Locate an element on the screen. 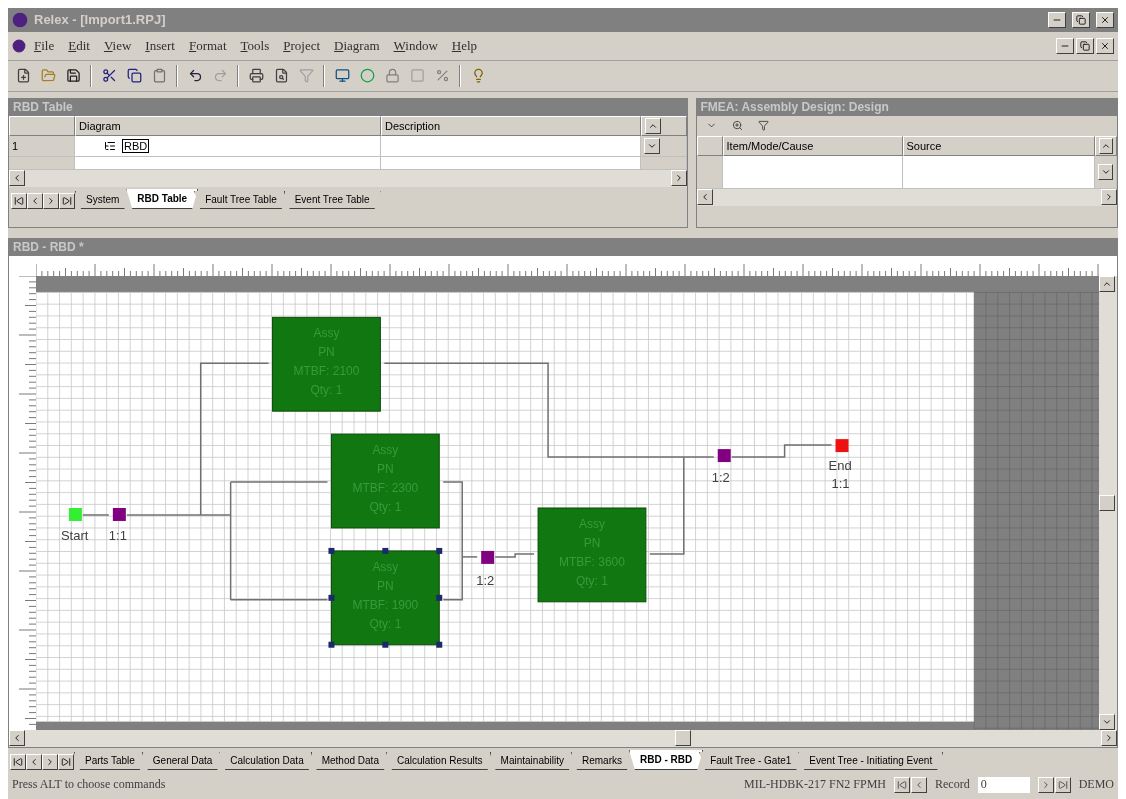 This screenshot has width=1126, height=799. save-icon is located at coordinates (73, 76).